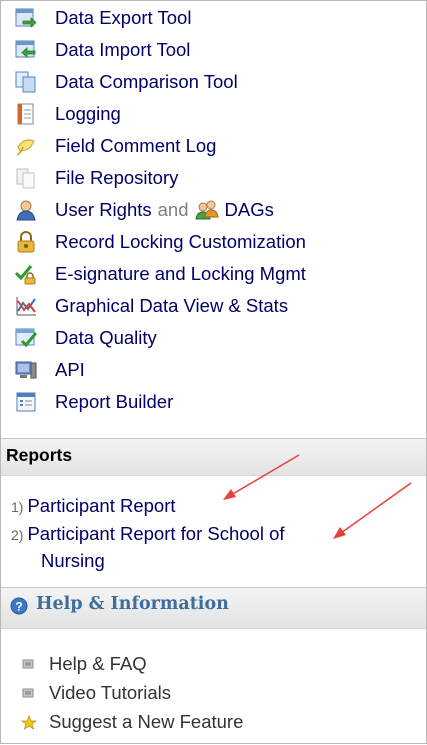  What do you see at coordinates (206, 210) in the screenshot?
I see `dags-icon` at bounding box center [206, 210].